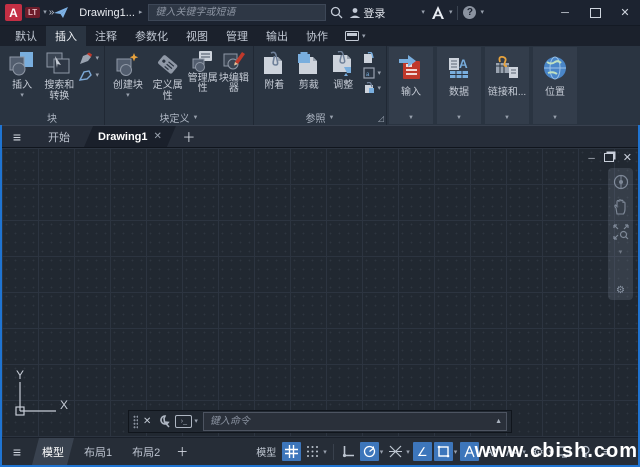 The image size is (640, 467). Describe the element at coordinates (59, 74) in the screenshot. I see `search-convert-button: 搜索和转换` at that location.